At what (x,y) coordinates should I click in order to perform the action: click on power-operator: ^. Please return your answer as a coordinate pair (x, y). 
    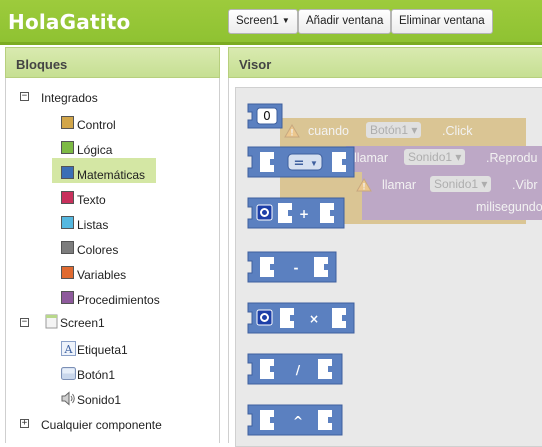
    Looking at the image, I should click on (298, 421).